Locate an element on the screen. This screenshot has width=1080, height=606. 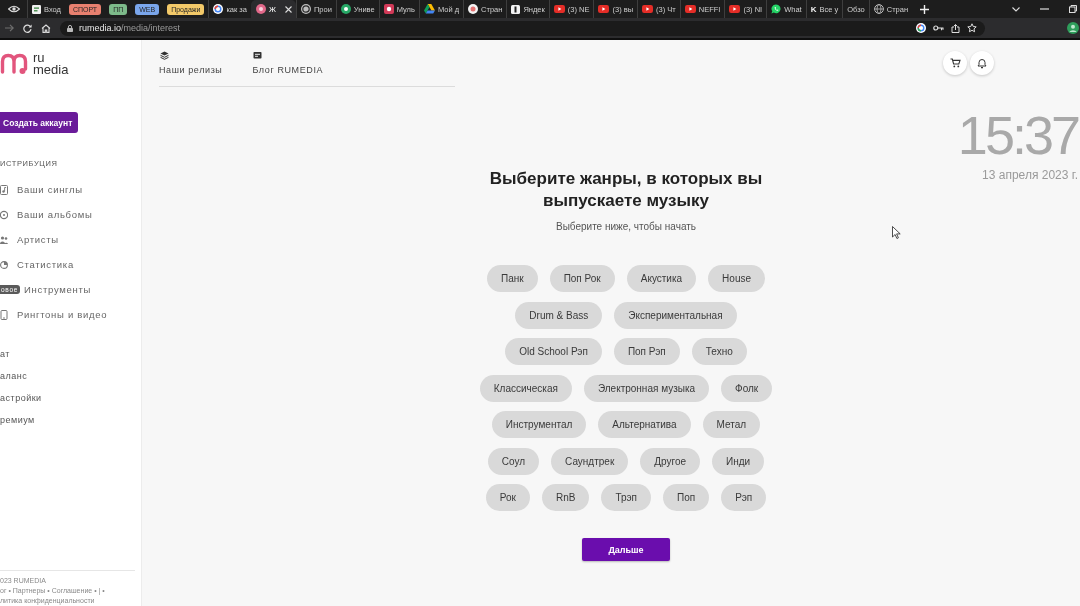
url-text: rumedia.io/media/interest is located at coordinates (130, 28).